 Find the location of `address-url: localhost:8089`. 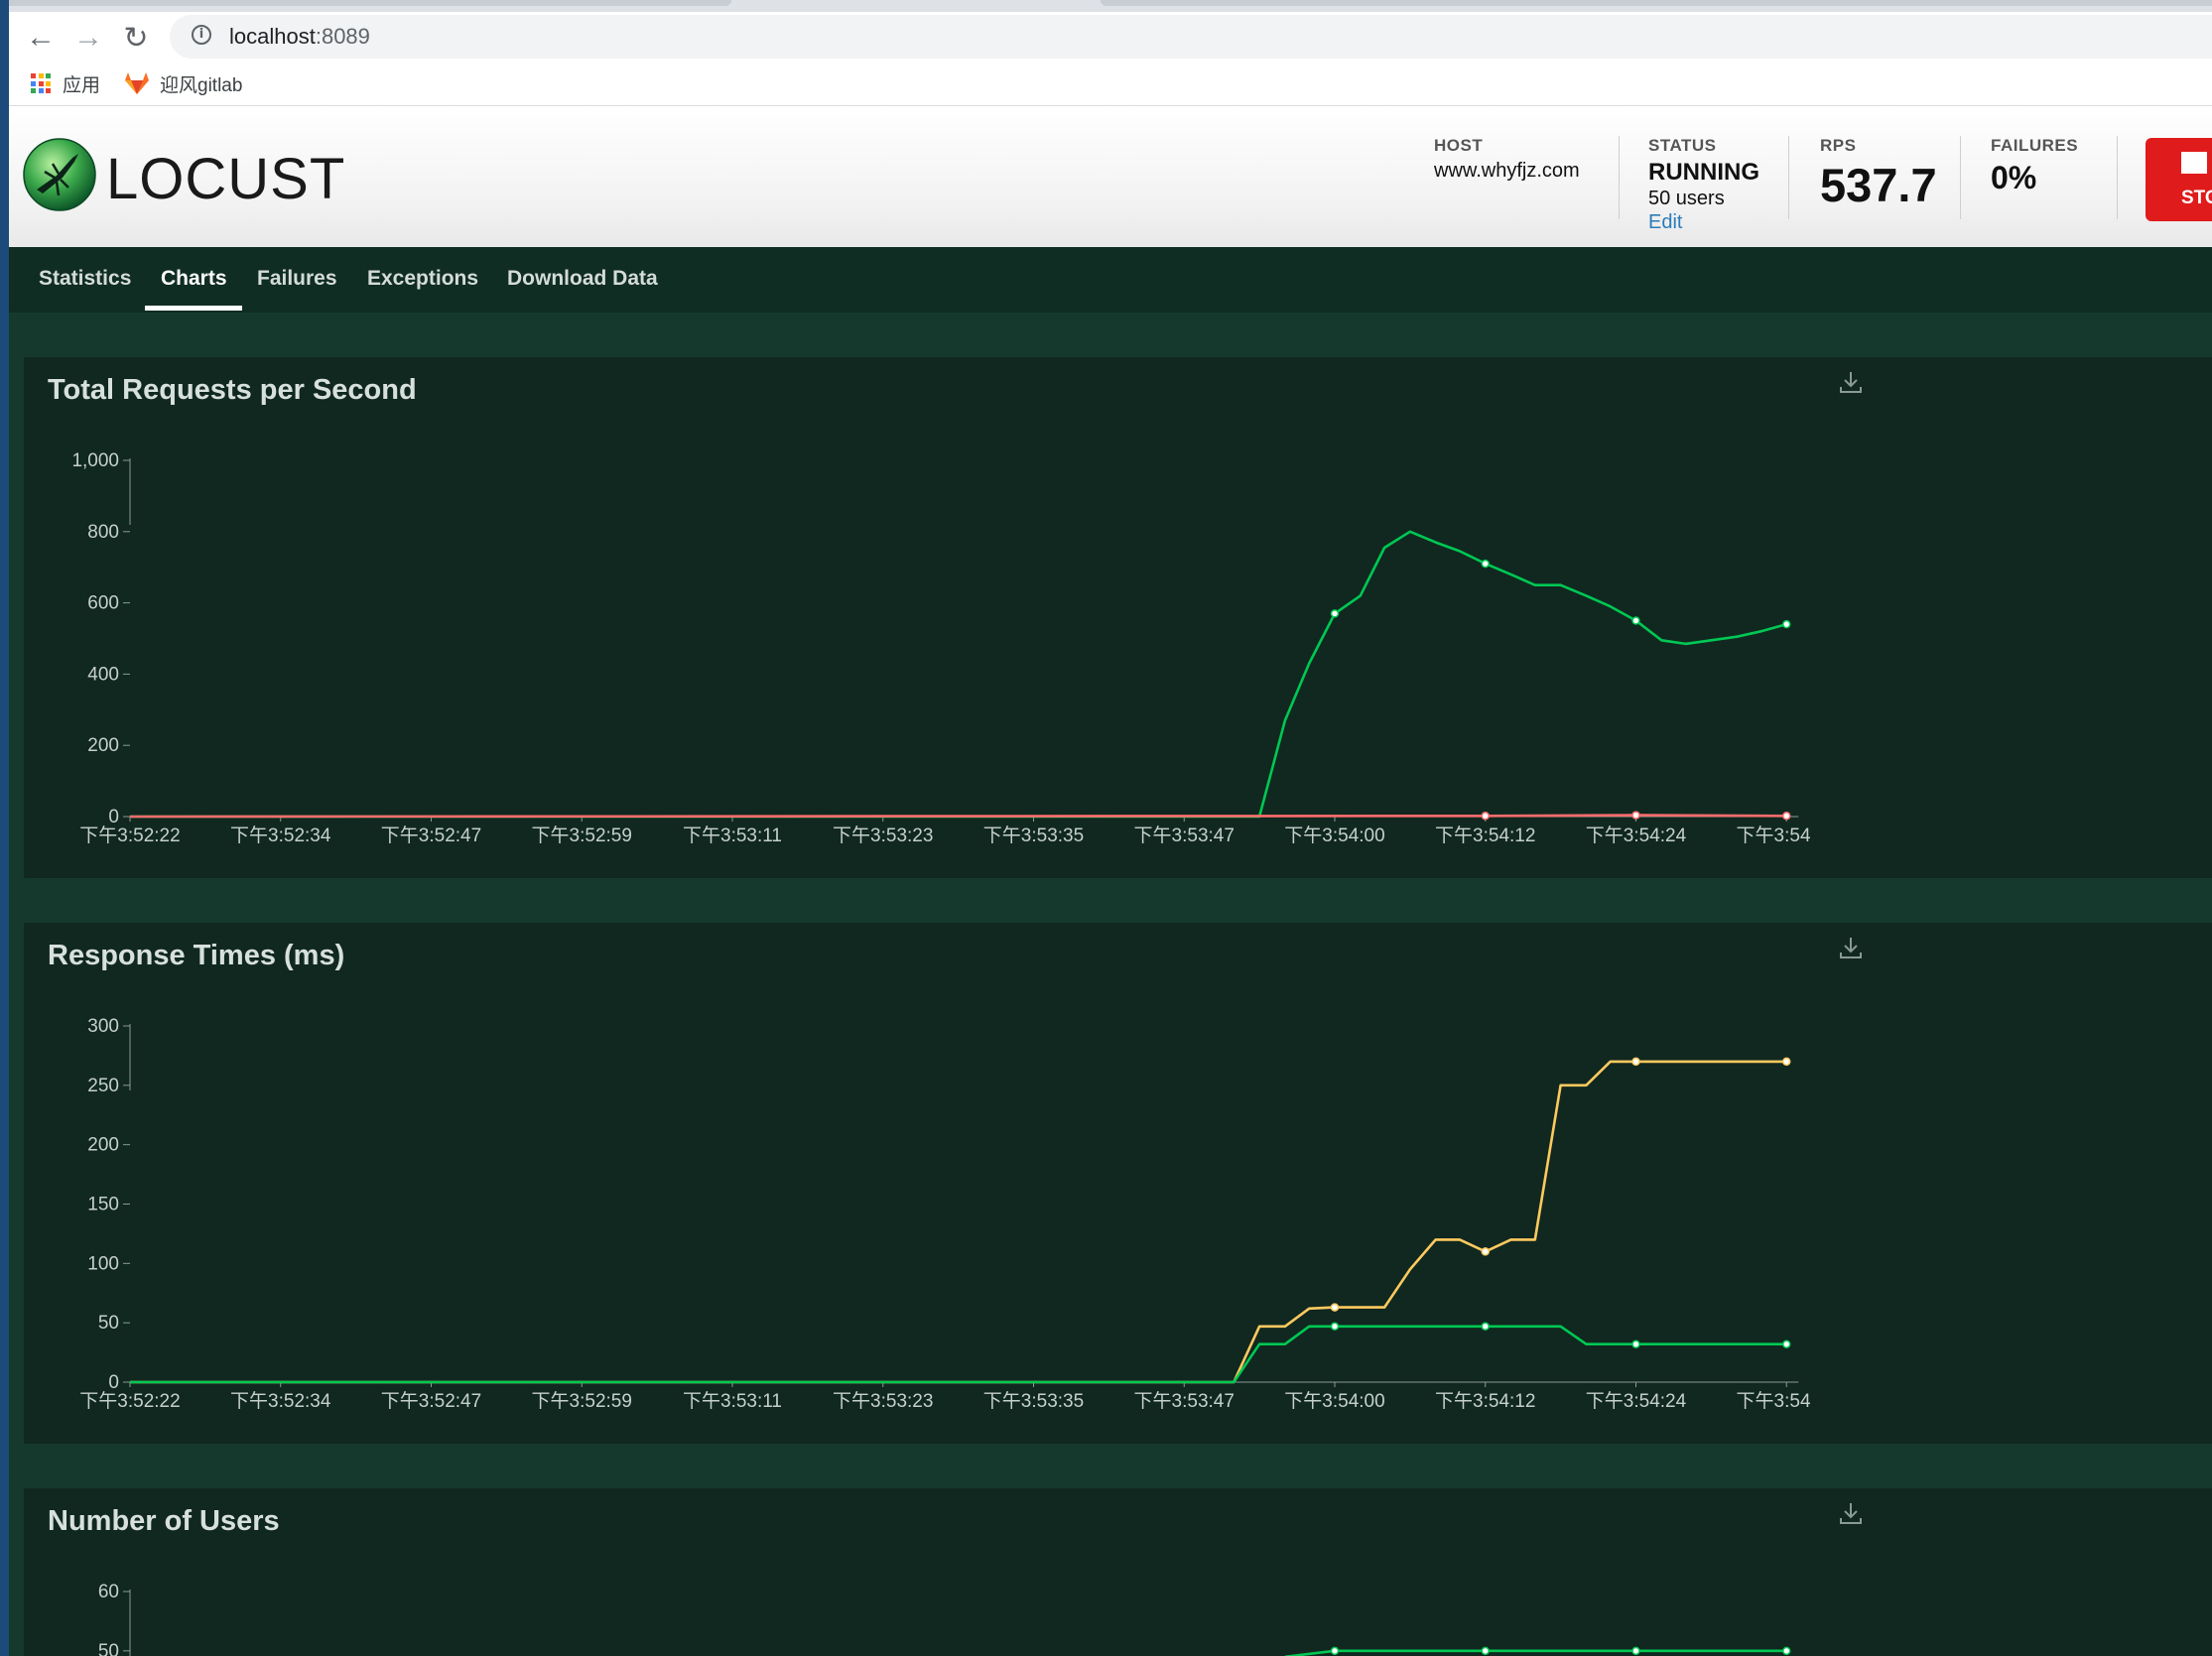

address-url: localhost:8089 is located at coordinates (299, 37).